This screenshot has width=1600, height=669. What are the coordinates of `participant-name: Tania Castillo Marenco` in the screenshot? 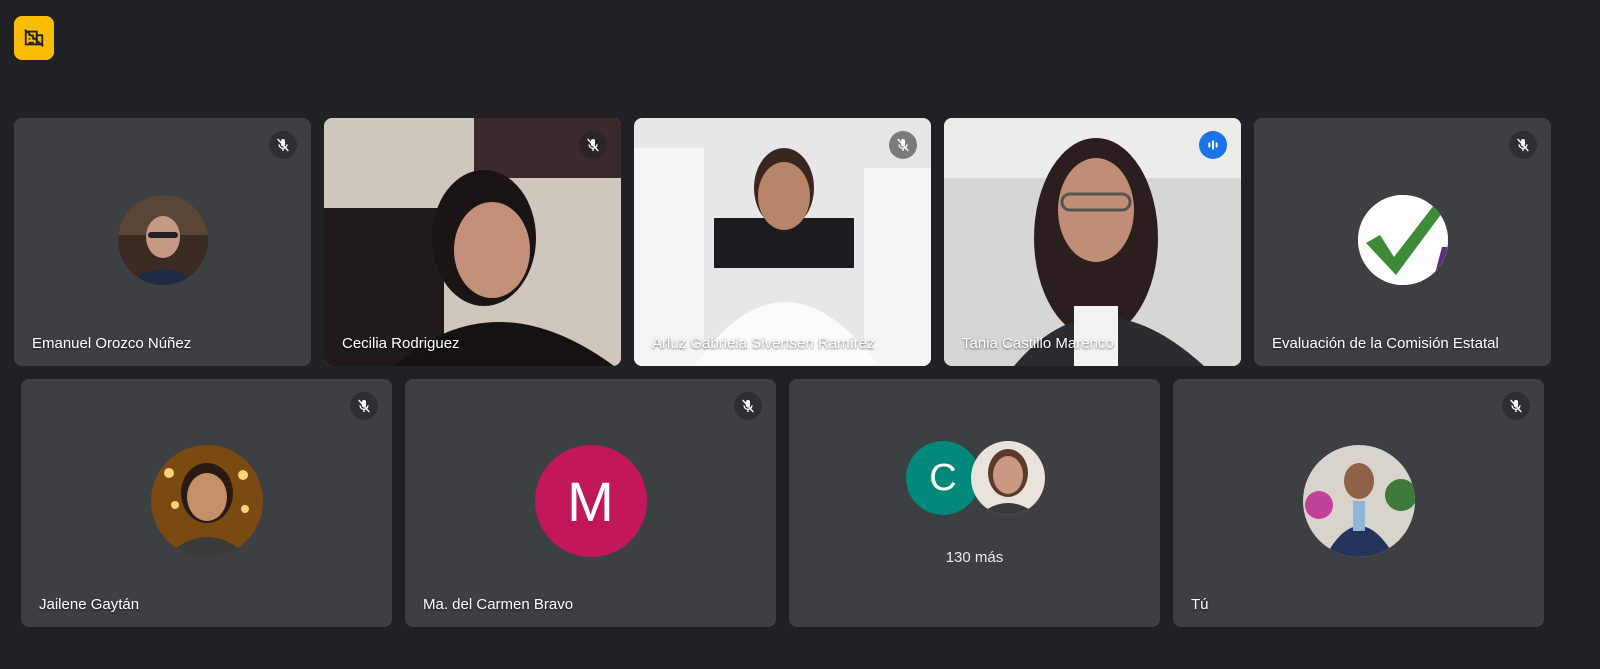 It's located at (1038, 343).